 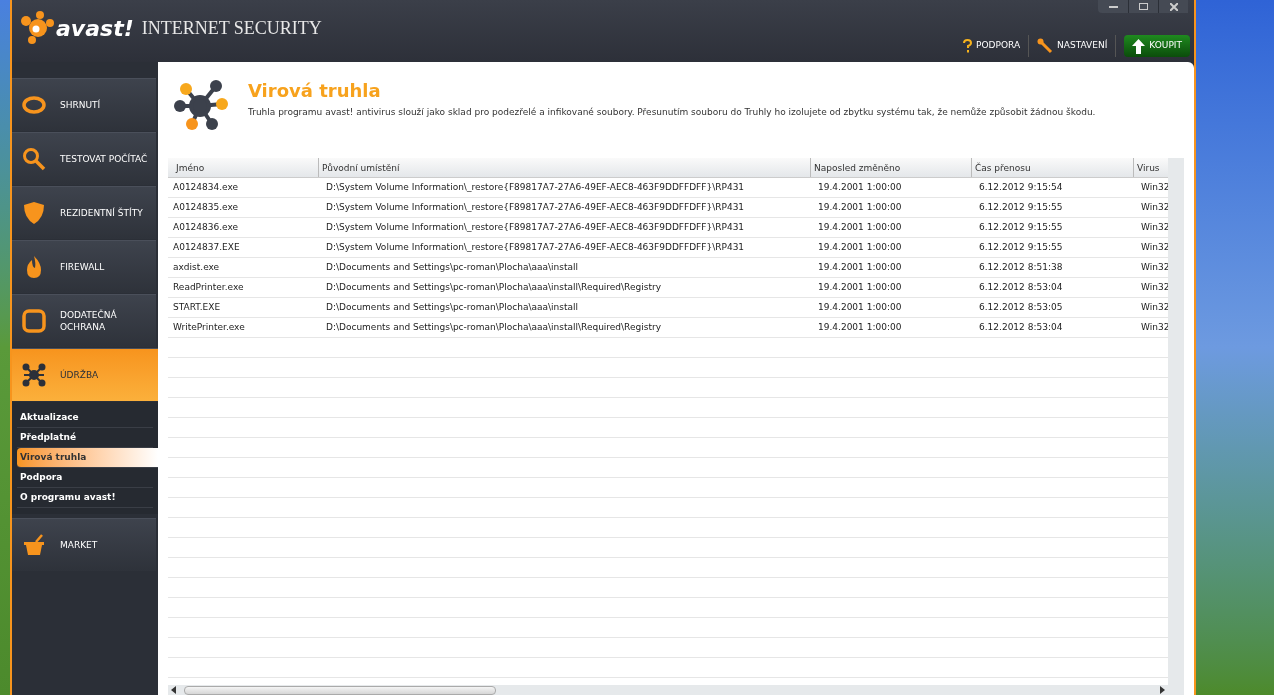 What do you see at coordinates (668, 690) in the screenshot?
I see `horizontal-scrollbar` at bounding box center [668, 690].